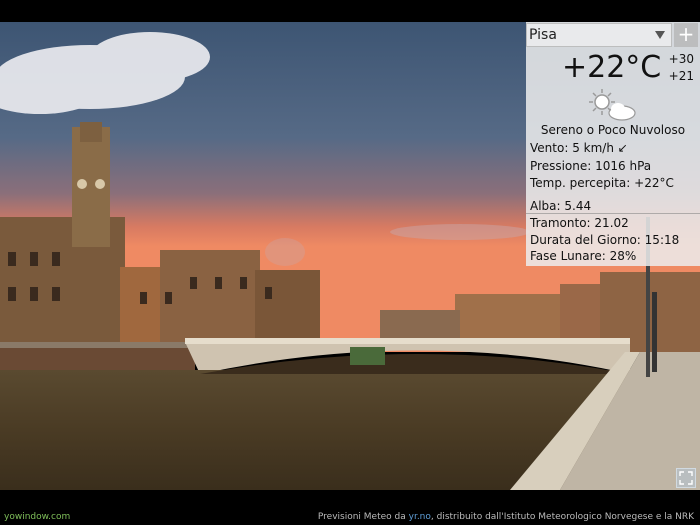 This screenshot has width=700, height=525. Describe the element at coordinates (681, 76) in the screenshot. I see `low-temperature: +21` at that location.